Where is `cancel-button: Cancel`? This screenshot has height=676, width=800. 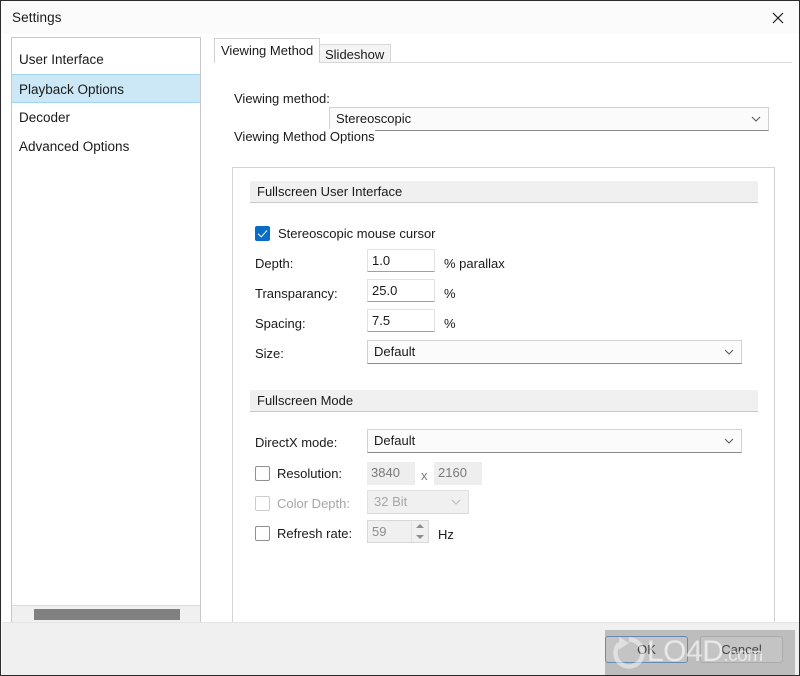 cancel-button: Cancel is located at coordinates (741, 649).